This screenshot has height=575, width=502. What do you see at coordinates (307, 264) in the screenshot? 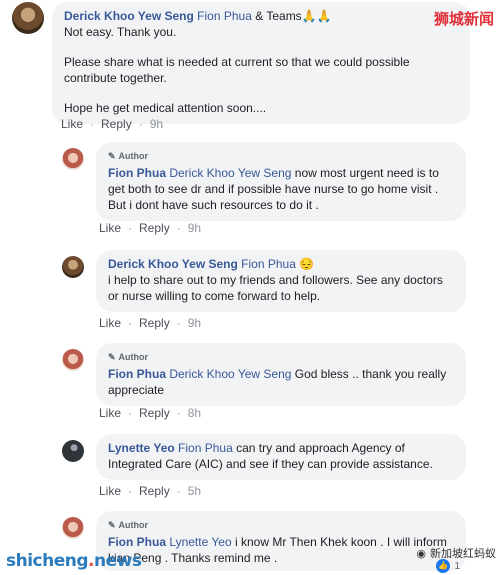
I see `pensive-emoji-icon: 😔` at bounding box center [307, 264].